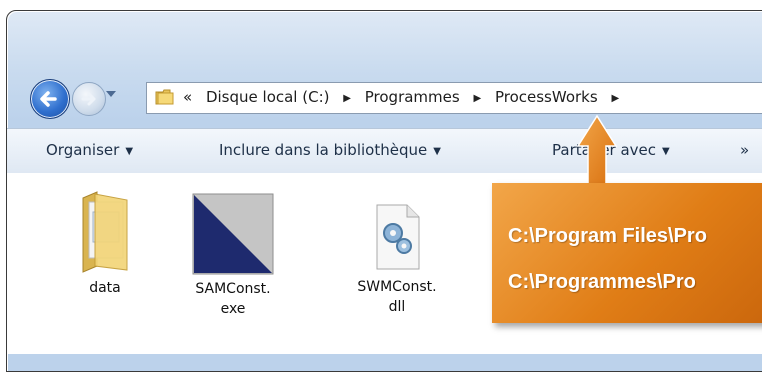 This screenshot has height=372, width=762. Describe the element at coordinates (602, 282) in the screenshot. I see `callout-text-line2: C:\Programmes\Pro` at that location.